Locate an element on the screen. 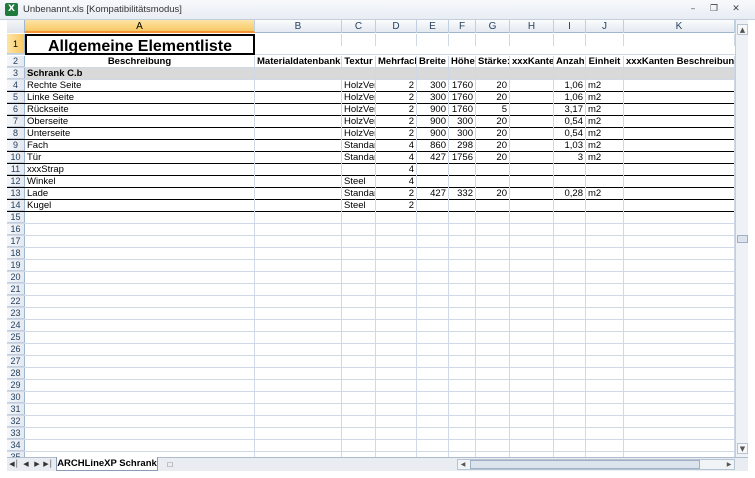  cell-h33 is located at coordinates (532, 434).